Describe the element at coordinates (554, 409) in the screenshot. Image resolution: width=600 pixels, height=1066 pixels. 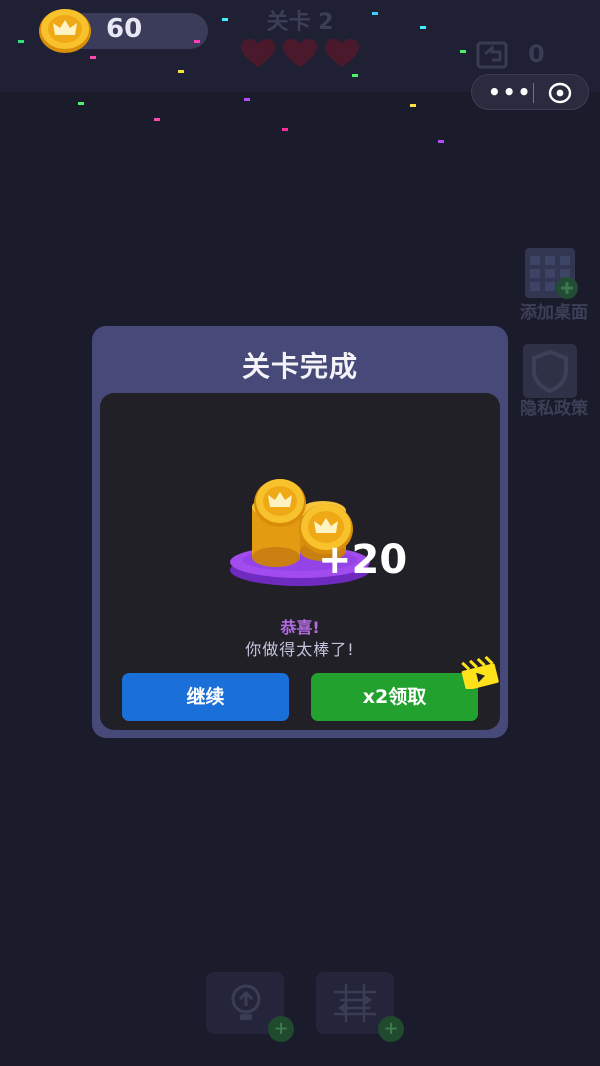
I see `privacy-label: 隐私政策` at that location.